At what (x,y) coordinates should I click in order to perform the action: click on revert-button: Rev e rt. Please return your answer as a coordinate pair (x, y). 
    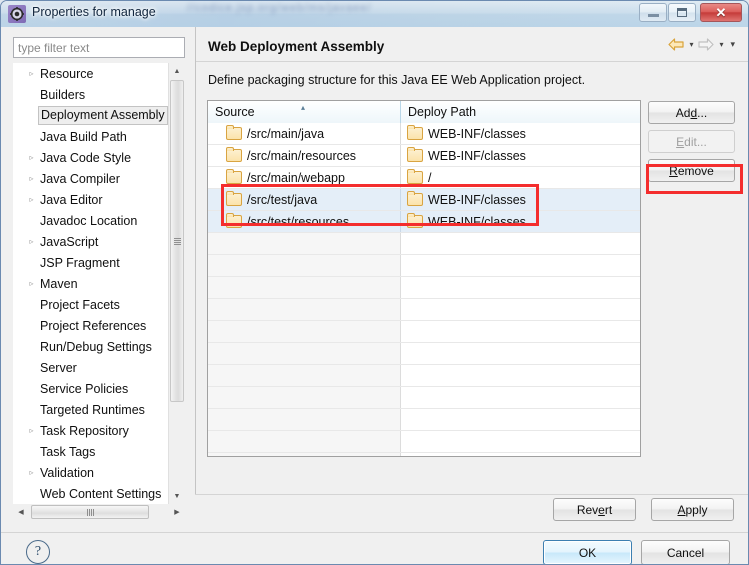
    Looking at the image, I should click on (594, 509).